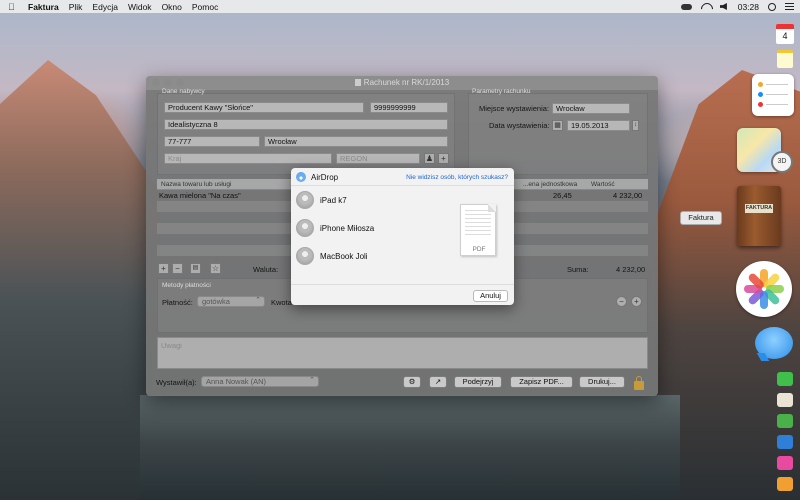 The width and height of the screenshot is (800, 500). Describe the element at coordinates (591, 108) in the screenshot. I see `place-field: Wrocław` at that location.